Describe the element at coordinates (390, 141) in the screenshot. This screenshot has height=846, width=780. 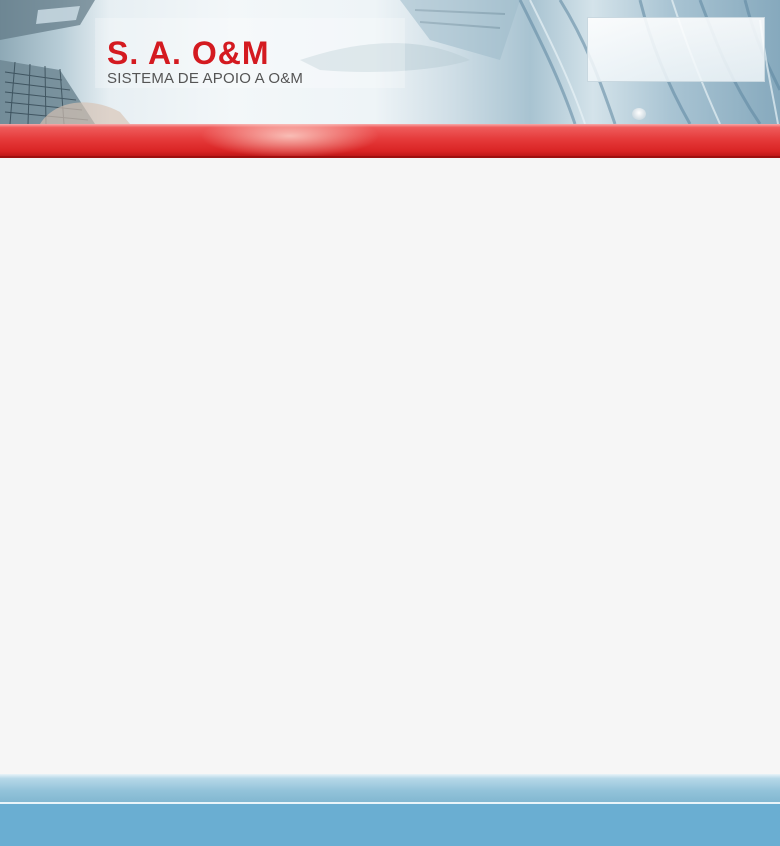
I see `nav-bar` at that location.